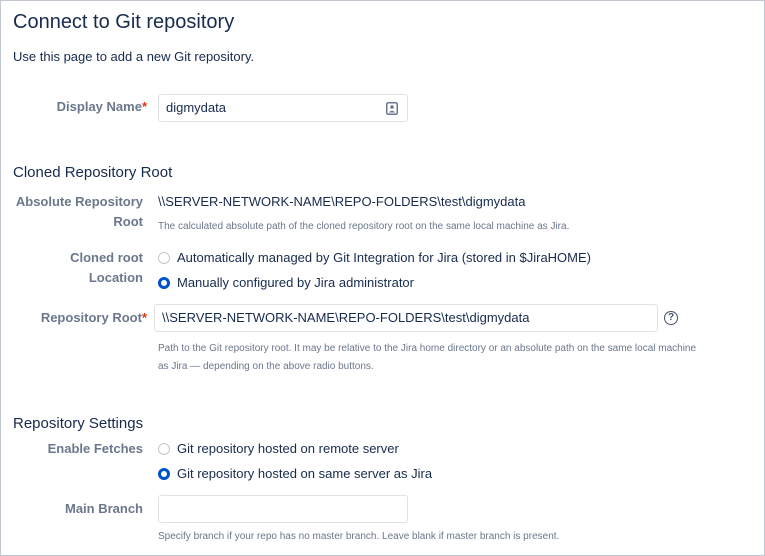  Describe the element at coordinates (115, 277) in the screenshot. I see `cloned-root-location-label-line2: Location` at that location.